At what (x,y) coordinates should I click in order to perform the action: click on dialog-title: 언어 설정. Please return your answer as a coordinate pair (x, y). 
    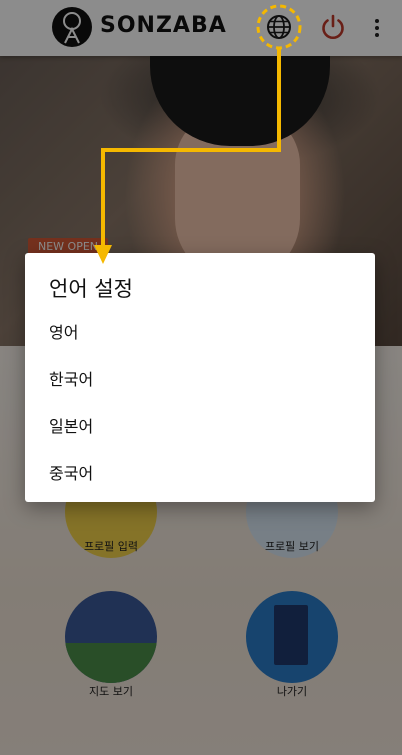
    Looking at the image, I should click on (91, 289).